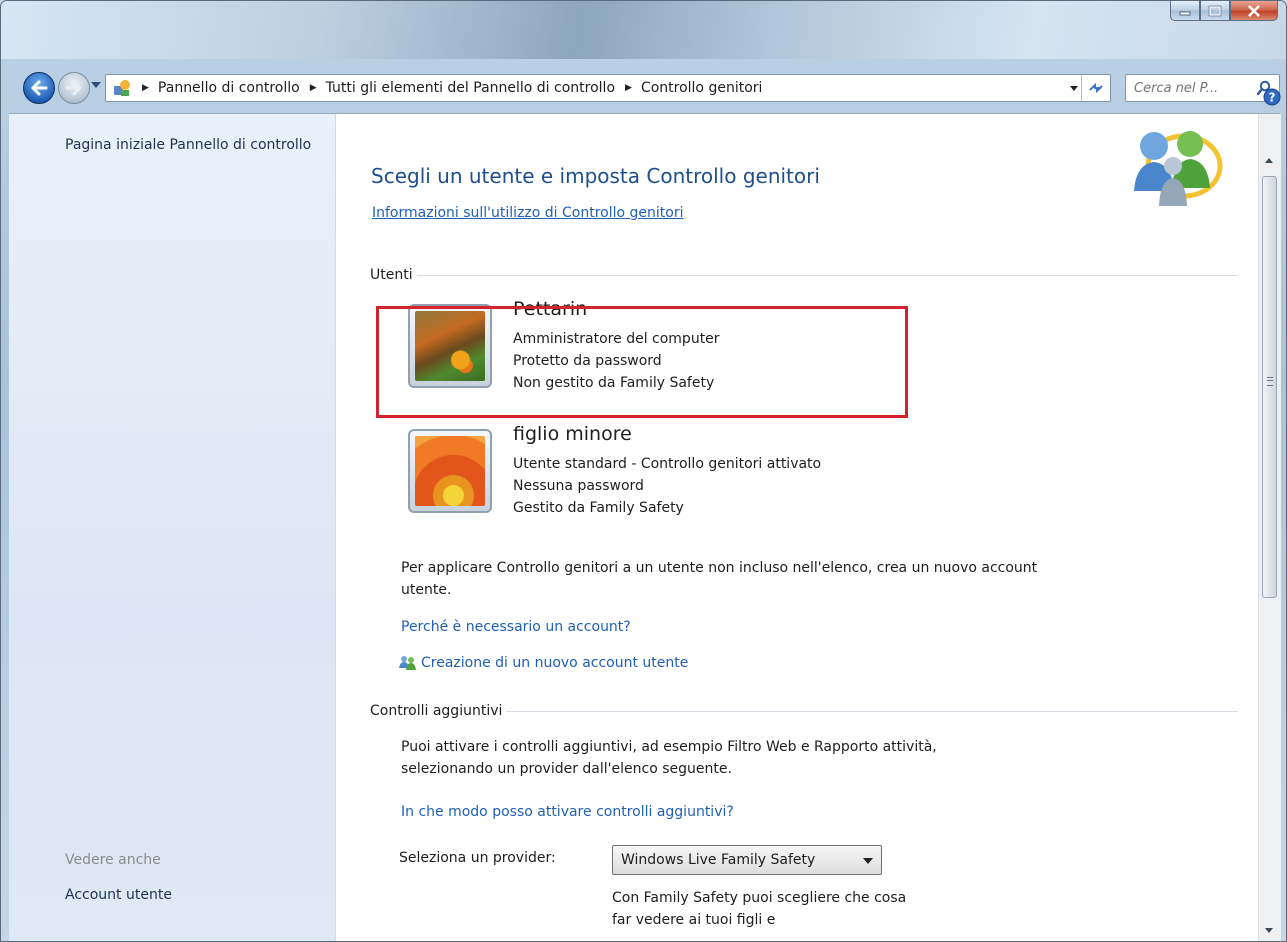 The width and height of the screenshot is (1287, 942). I want to click on breadcrumb-control-panel: Pannello di controllo, so click(229, 88).